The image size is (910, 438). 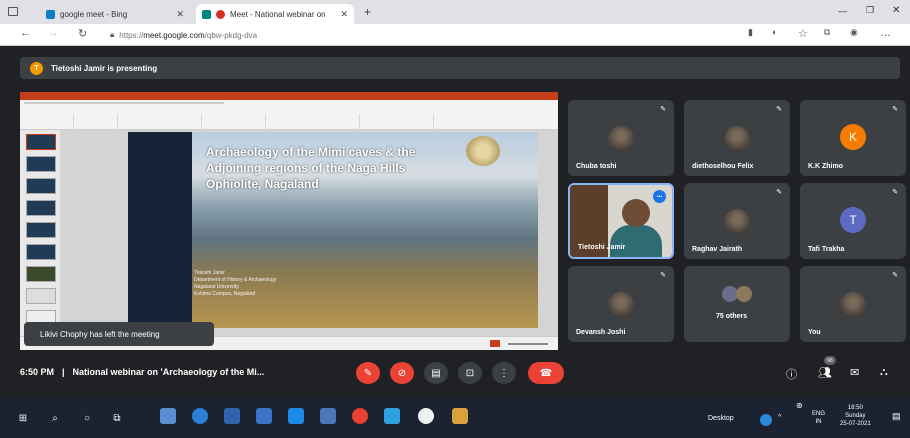 I want to click on language-indicator: ENG IN, so click(x=818, y=418).